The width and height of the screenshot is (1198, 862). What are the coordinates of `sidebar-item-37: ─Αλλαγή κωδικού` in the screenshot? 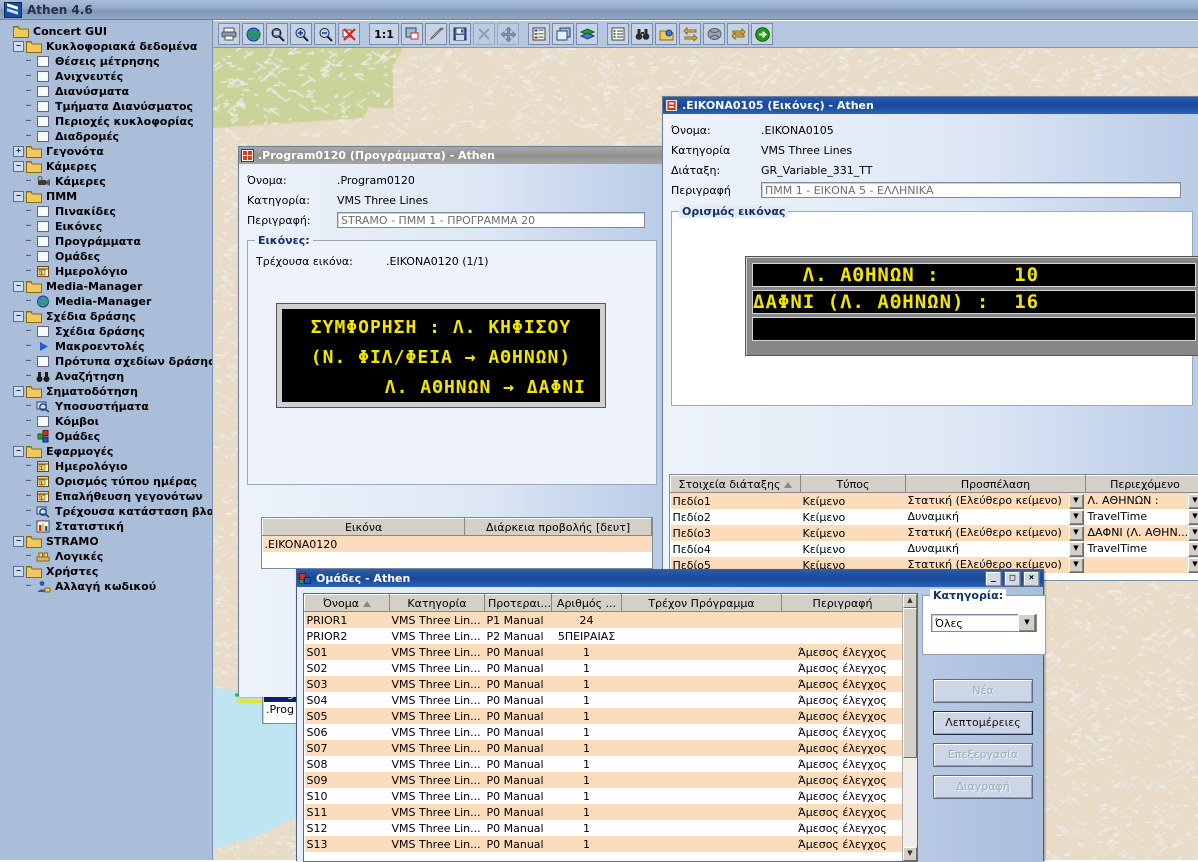 It's located at (106, 586).